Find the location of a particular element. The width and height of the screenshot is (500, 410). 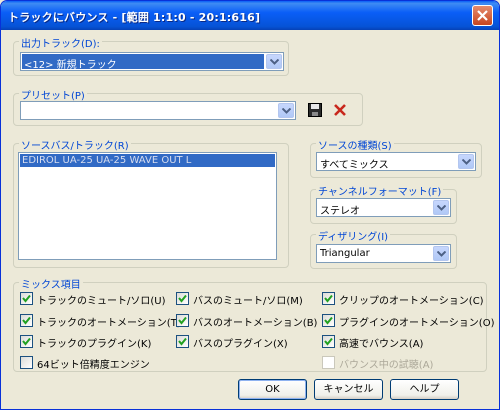

floppy-disk-icon is located at coordinates (315, 110).